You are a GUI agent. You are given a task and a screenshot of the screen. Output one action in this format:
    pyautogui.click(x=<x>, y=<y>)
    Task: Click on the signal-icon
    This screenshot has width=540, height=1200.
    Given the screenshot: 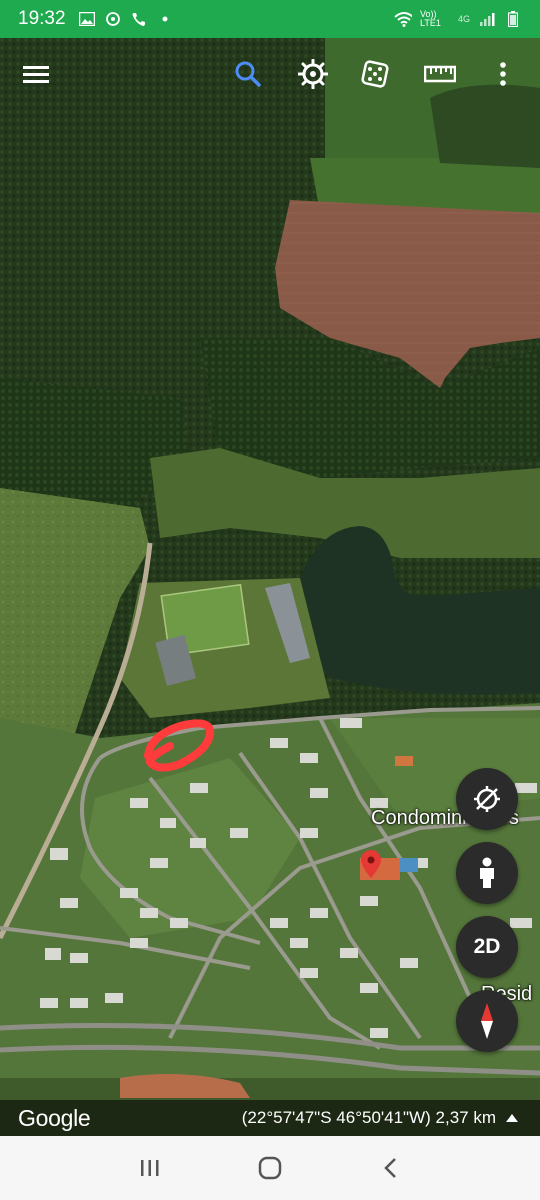 What is the action you would take?
    pyautogui.click(x=487, y=19)
    